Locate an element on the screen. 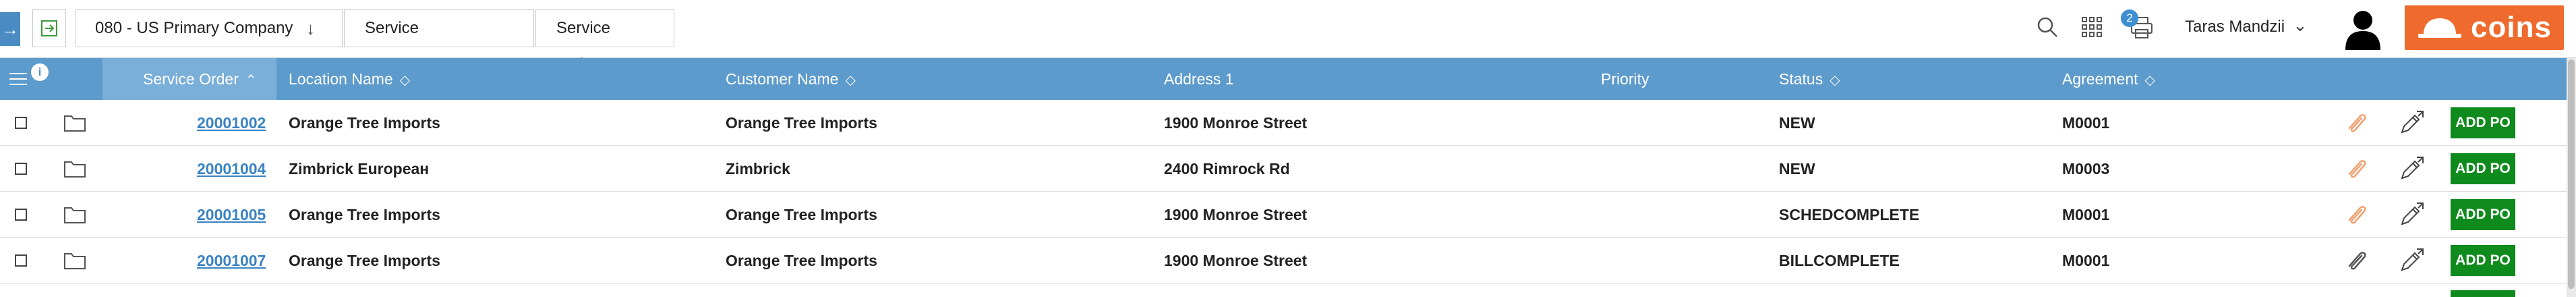  cell-status: BILLCOMPLETE is located at coordinates (1840, 260).